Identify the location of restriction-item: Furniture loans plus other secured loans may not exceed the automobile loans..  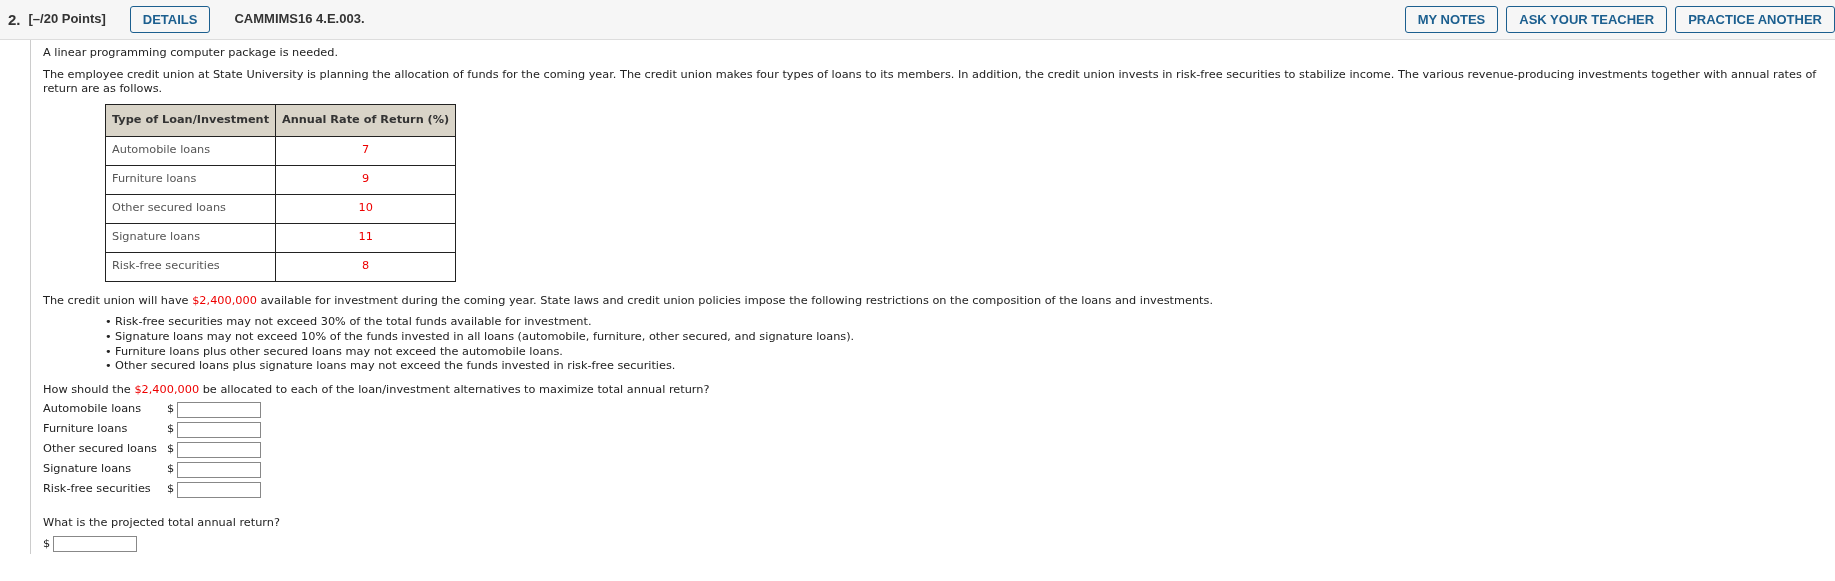
(339, 352).